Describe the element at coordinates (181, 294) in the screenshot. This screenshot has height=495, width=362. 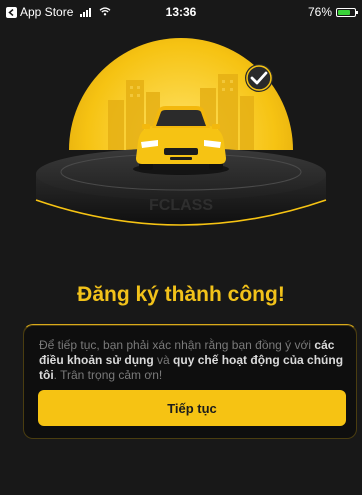
I see `success-title: Đăng ký thành công!` at that location.